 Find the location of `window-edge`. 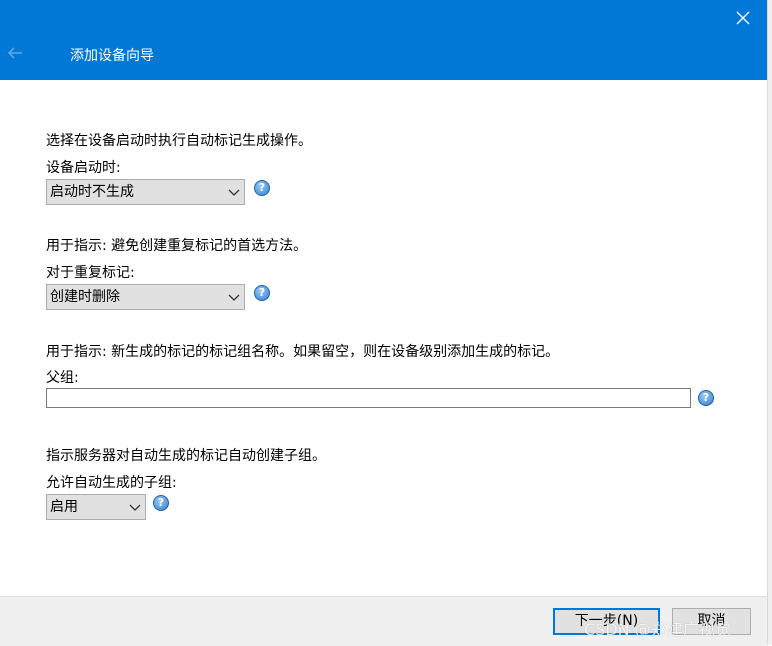

window-edge is located at coordinates (769, 322).